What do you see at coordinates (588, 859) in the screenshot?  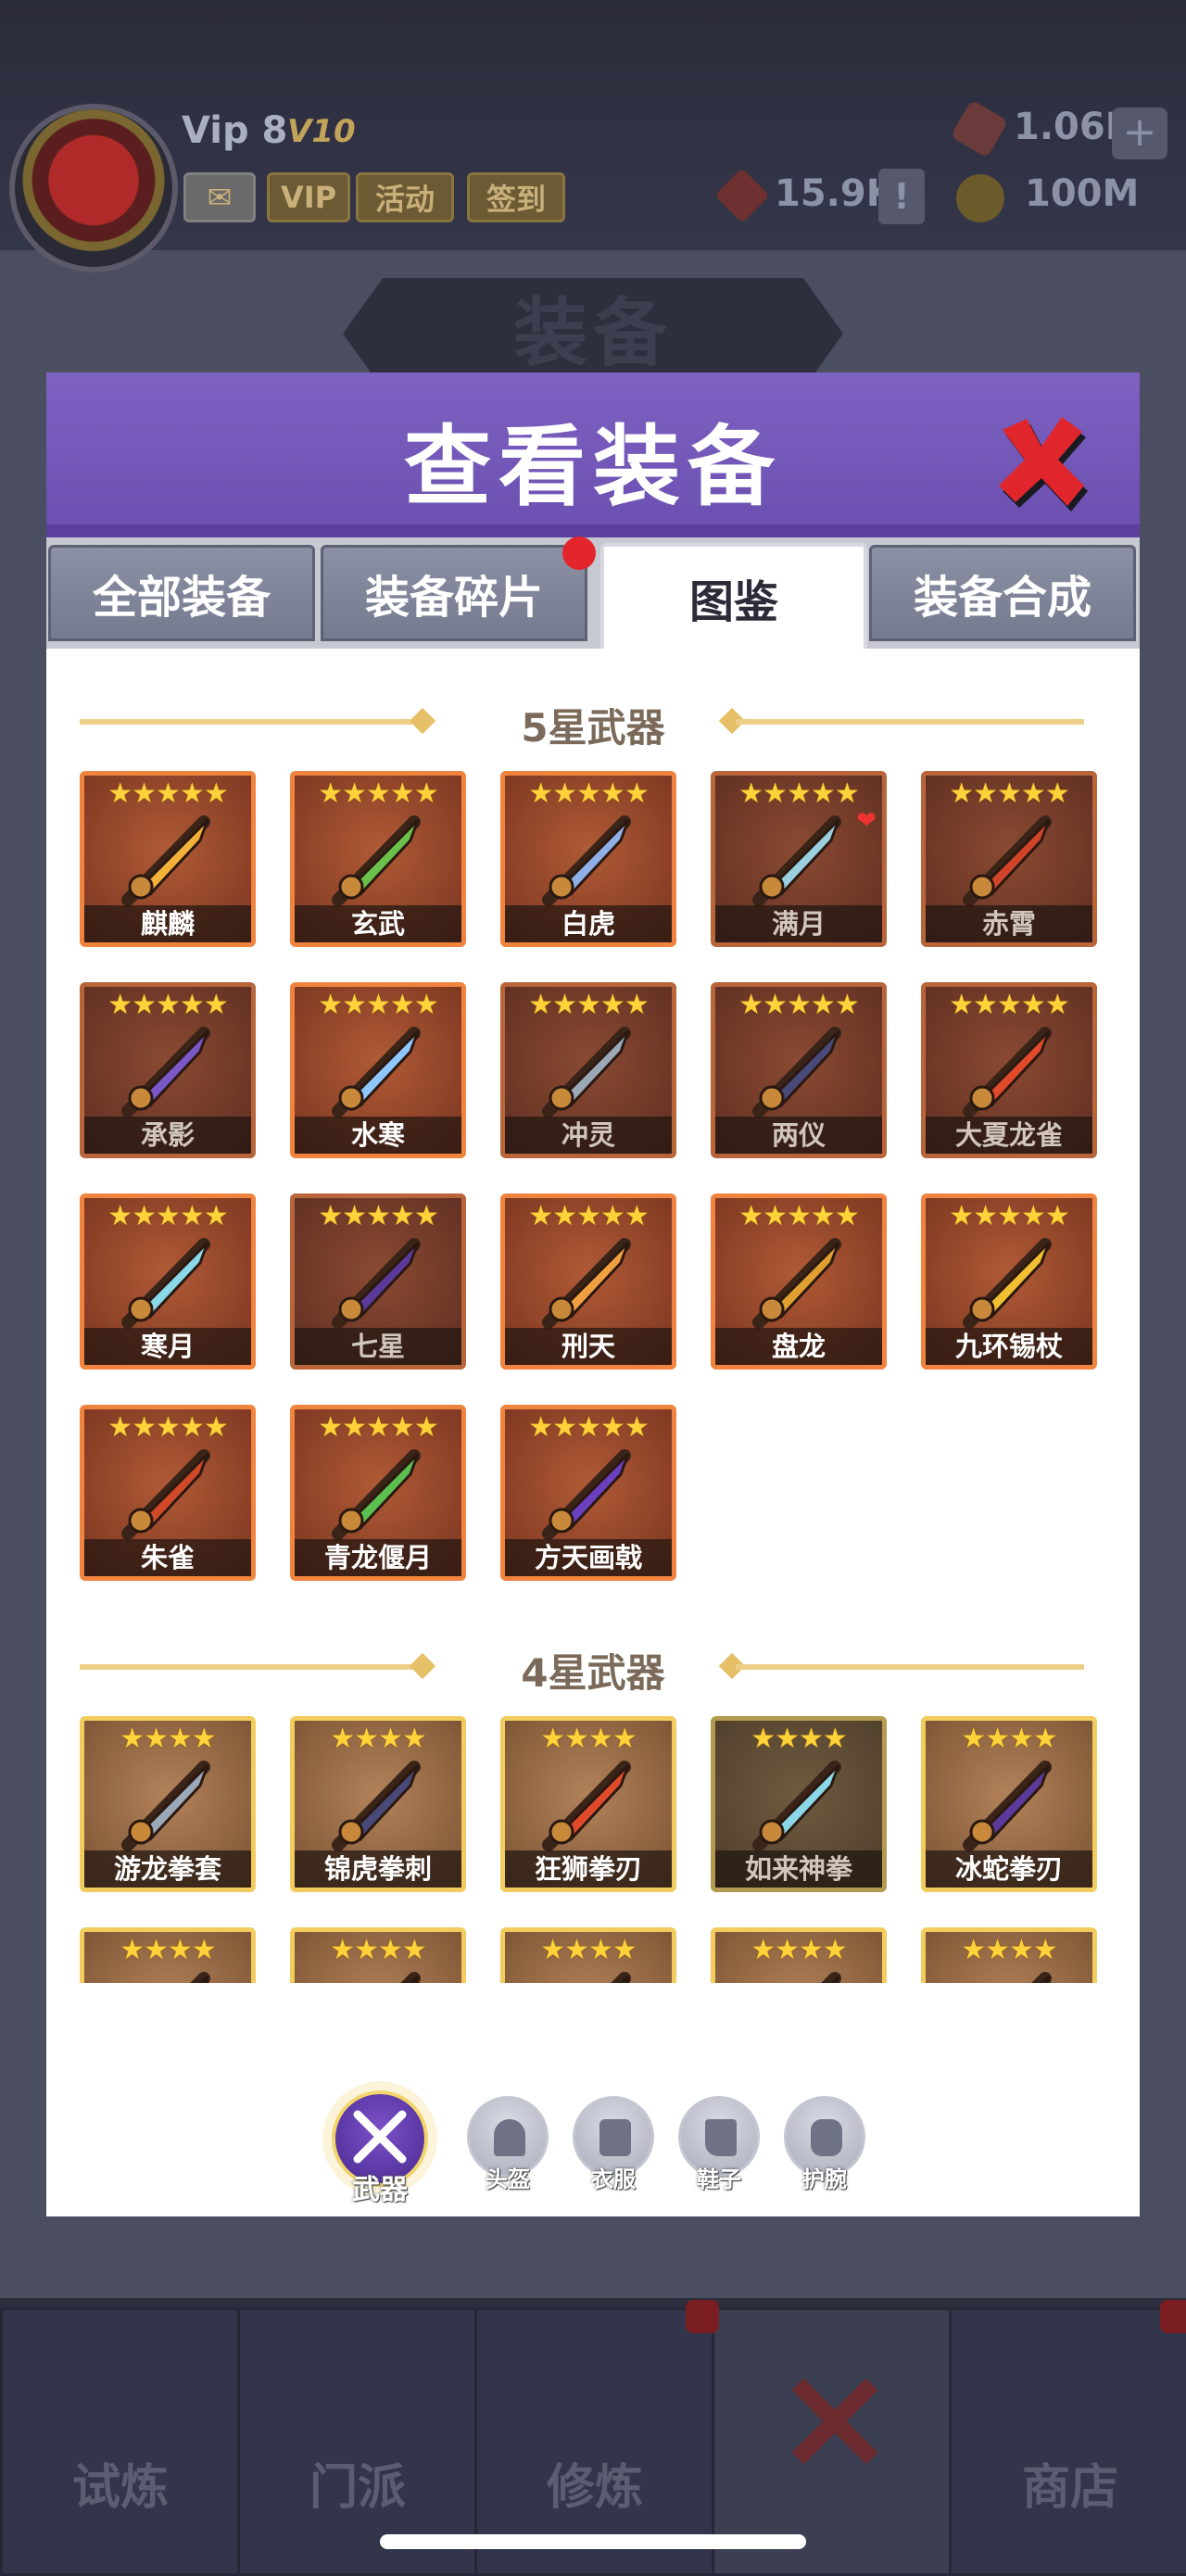 I see `equipment-card: ★★★★★ 白虎` at bounding box center [588, 859].